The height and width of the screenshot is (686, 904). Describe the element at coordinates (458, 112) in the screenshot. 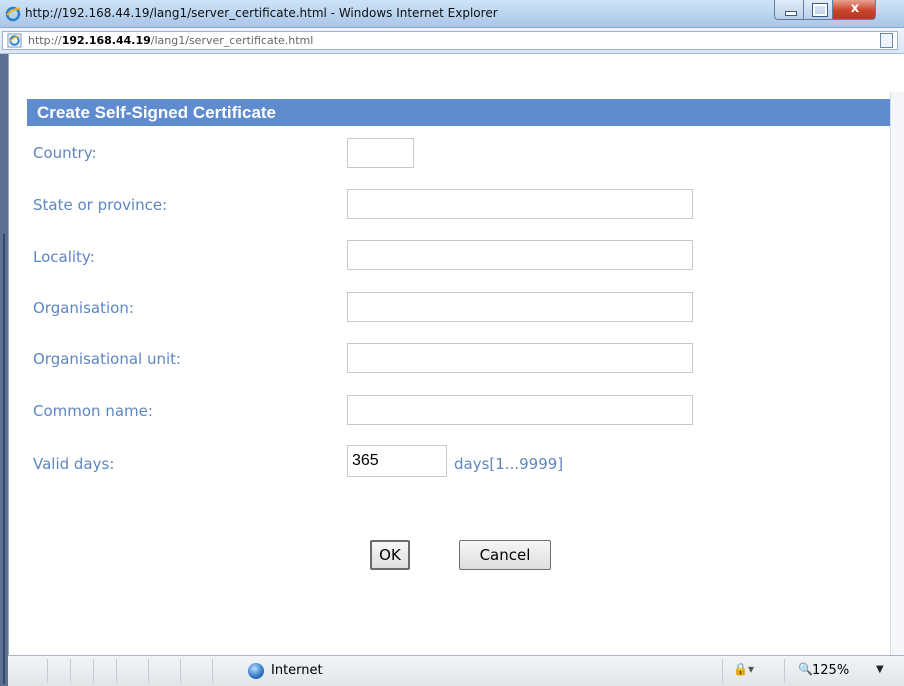

I see `form-header: Create Self-Signed Certificate` at that location.